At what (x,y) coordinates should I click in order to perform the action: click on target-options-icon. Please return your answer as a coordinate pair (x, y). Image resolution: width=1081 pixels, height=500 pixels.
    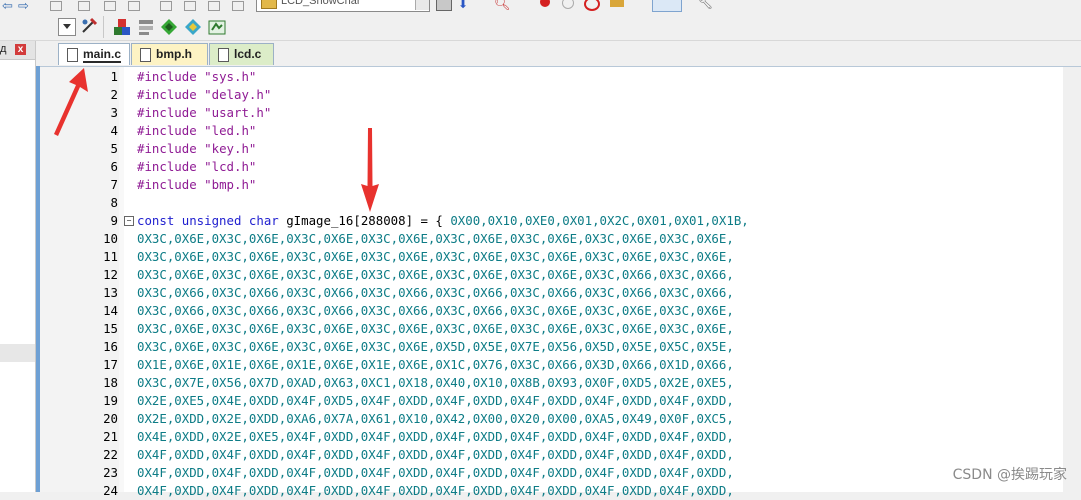
    Looking at the image, I should click on (89, 26).